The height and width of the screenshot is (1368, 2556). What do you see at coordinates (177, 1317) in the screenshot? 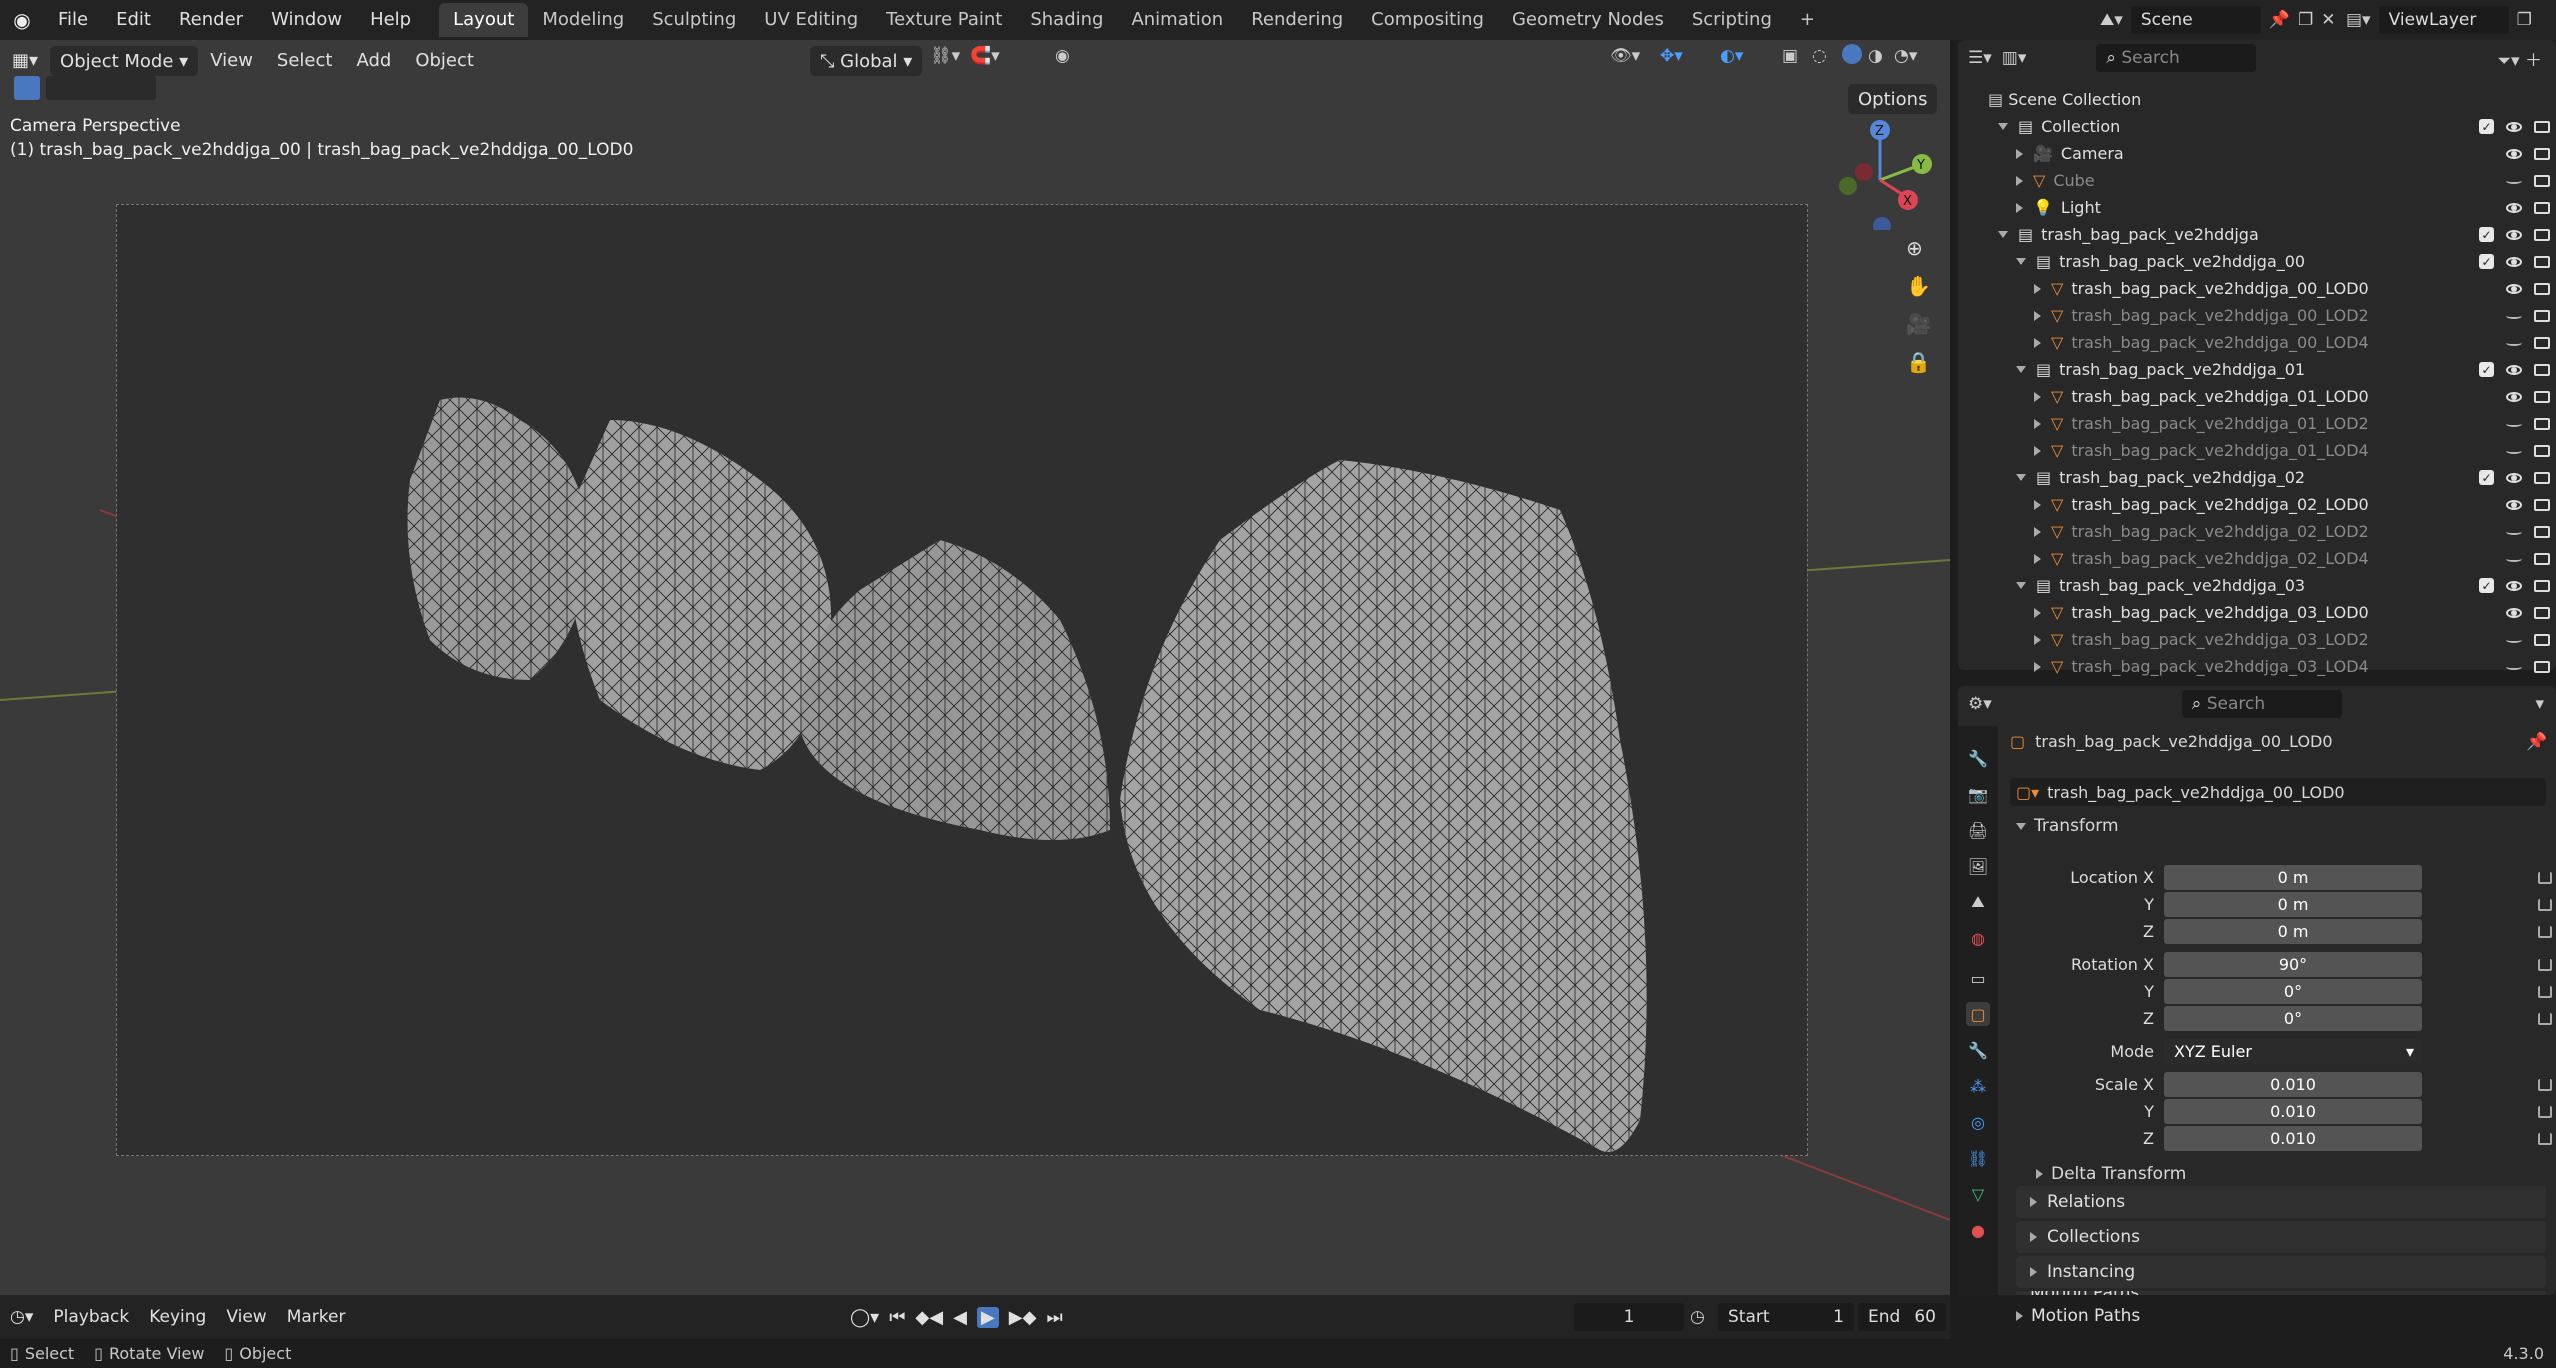
I see `menu-keying: Keying` at bounding box center [177, 1317].